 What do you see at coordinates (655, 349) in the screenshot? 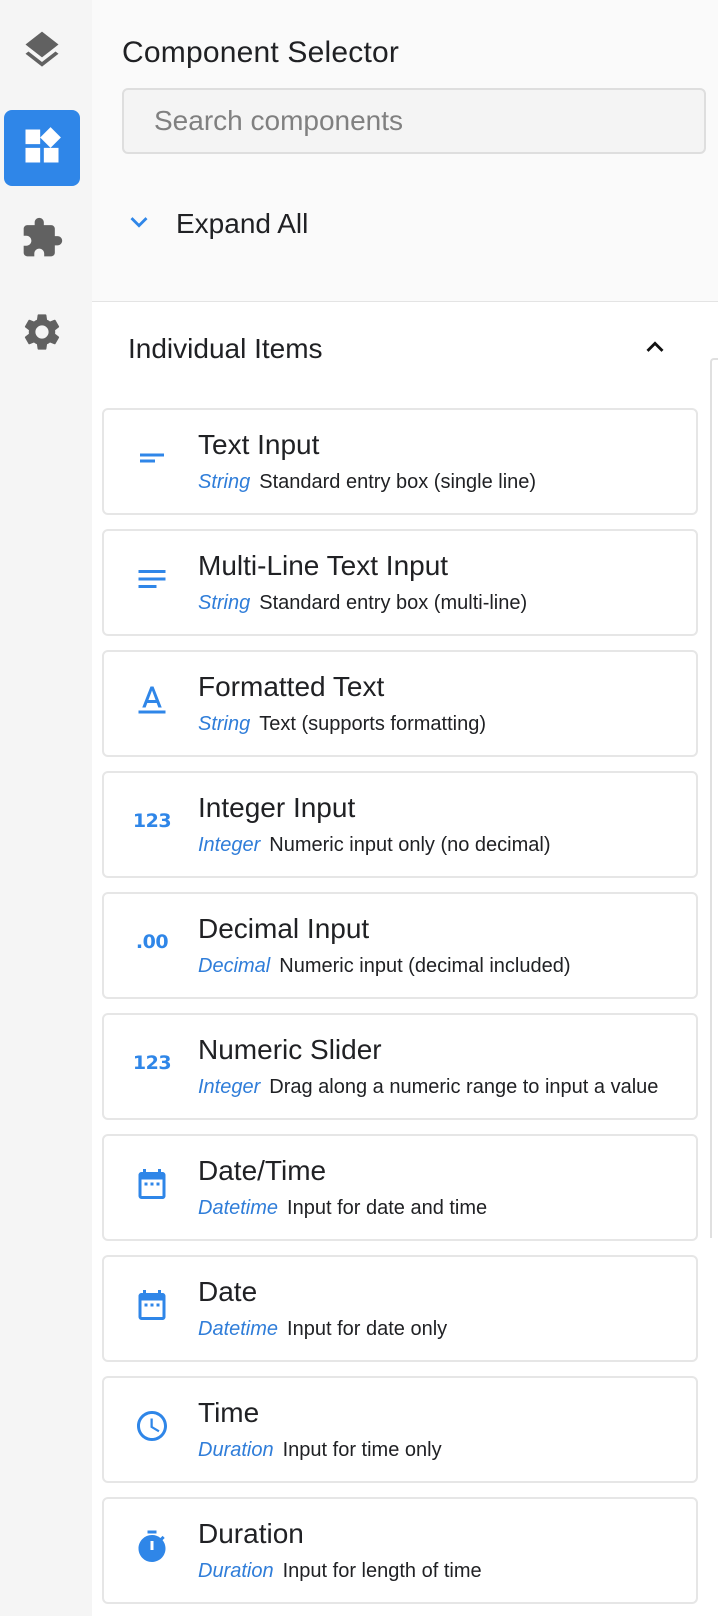
I see `chevron-up-icon` at bounding box center [655, 349].